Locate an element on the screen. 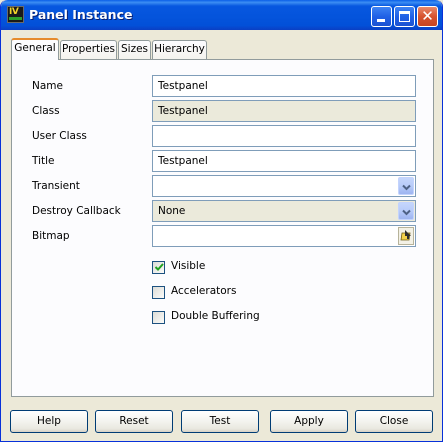 This screenshot has width=443, height=442. bitmap-browse-button is located at coordinates (406, 236).